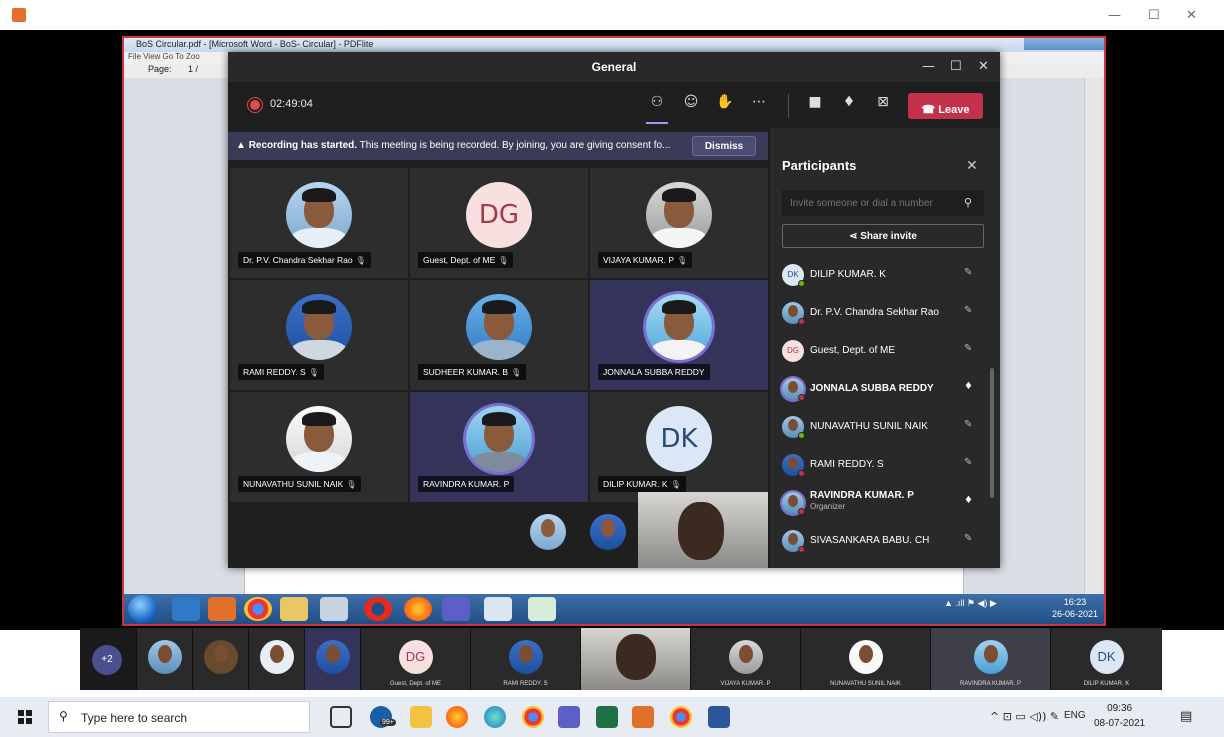 Image resolution: width=1224 pixels, height=737 pixels. What do you see at coordinates (885, 351) in the screenshot?
I see `participant-row: DG Guest, Dept. of ME ✎` at bounding box center [885, 351].